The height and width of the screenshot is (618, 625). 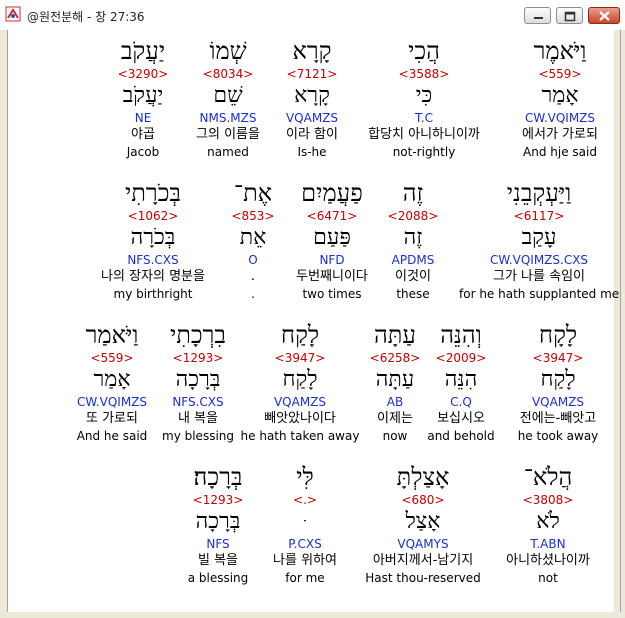 I want to click on english-gloss: he took away, so click(x=558, y=436).